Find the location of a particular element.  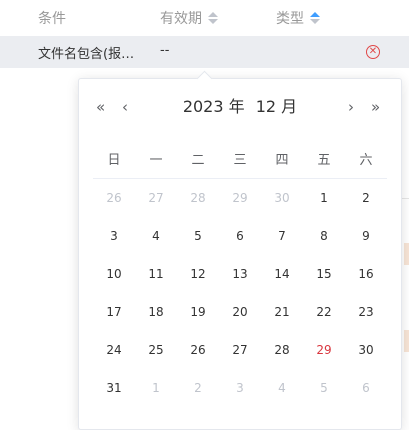

column-header-validity: 有效期 is located at coordinates (189, 18).